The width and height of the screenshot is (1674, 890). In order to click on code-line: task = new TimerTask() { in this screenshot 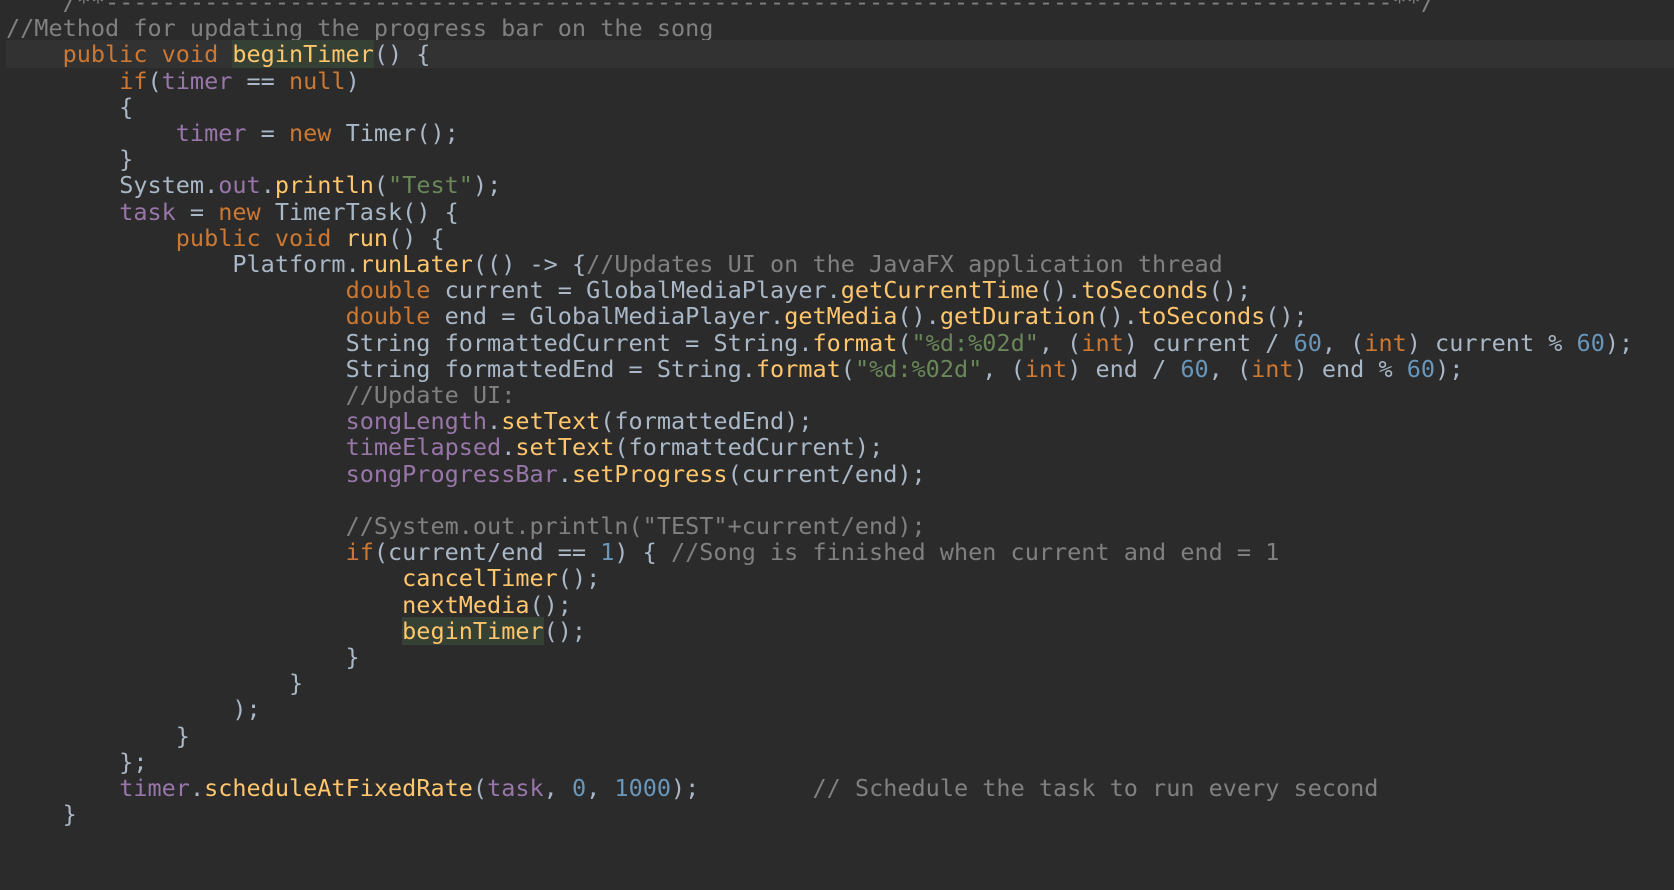, I will do `click(232, 212)`.